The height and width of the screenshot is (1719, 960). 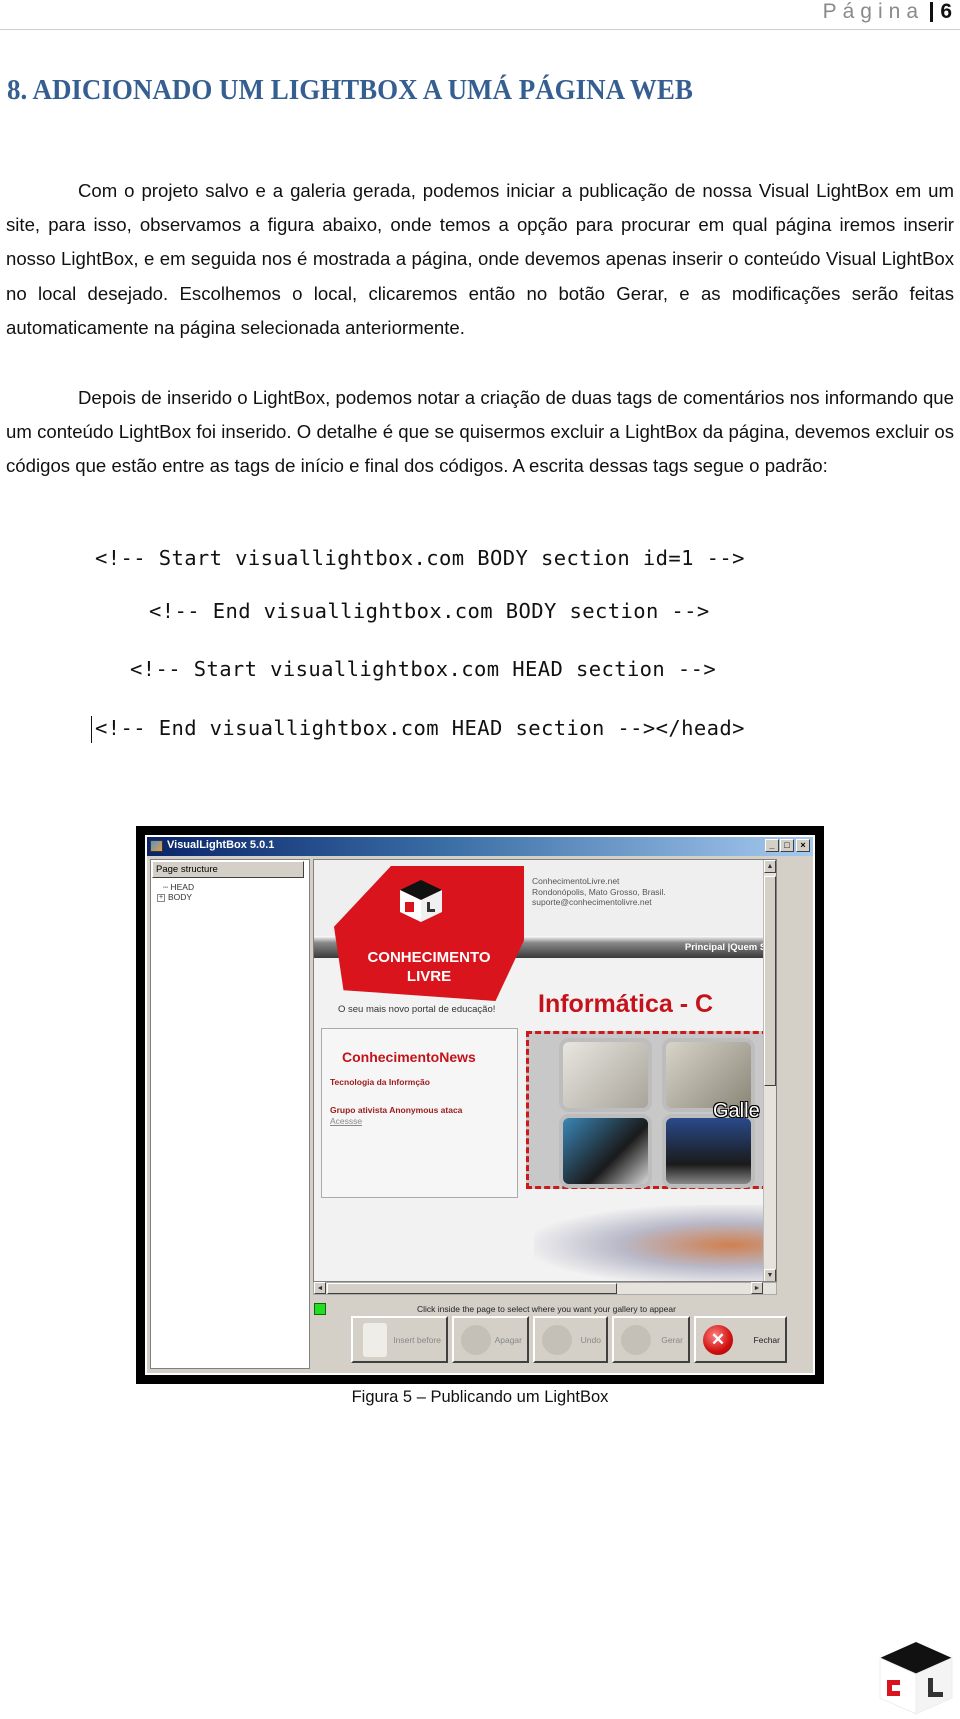 What do you see at coordinates (770, 981) in the screenshot?
I see `vertical-scroll-thumb` at bounding box center [770, 981].